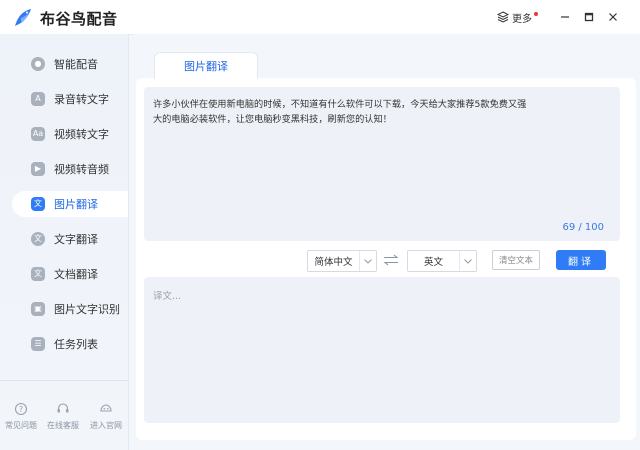 The image size is (640, 450). I want to click on support-icon, so click(63, 408).